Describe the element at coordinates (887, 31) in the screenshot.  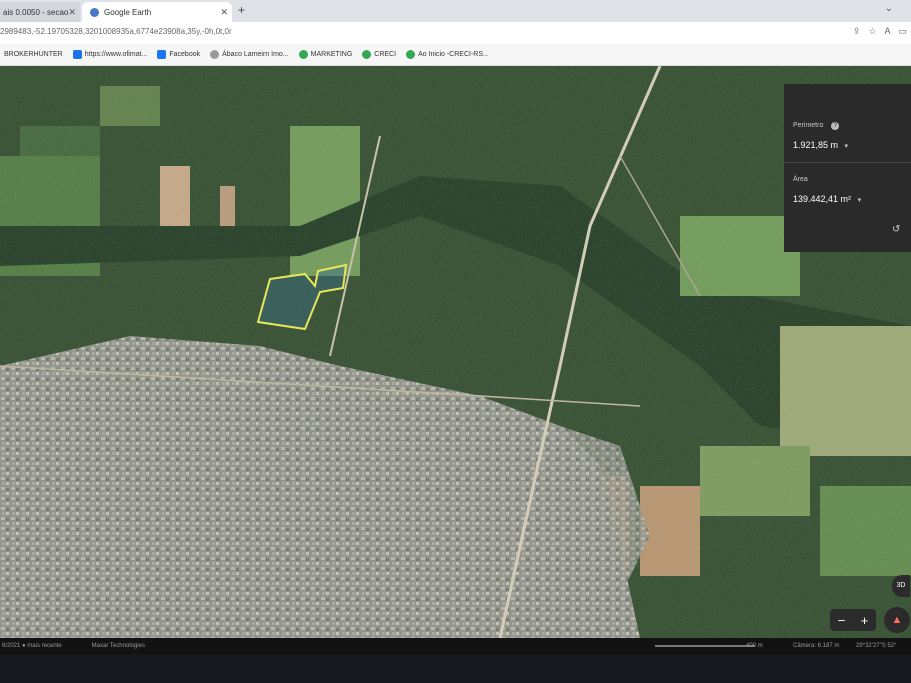
I see `profile-icon: A` at that location.